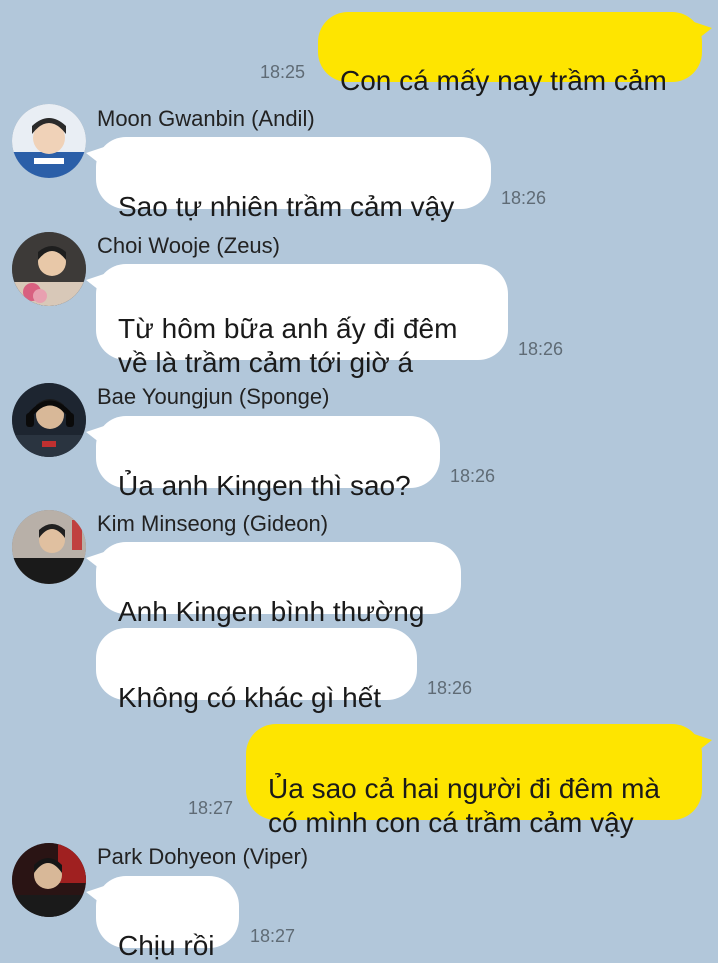 Image resolution: width=718 pixels, height=963 pixels. I want to click on sender-name: Bae Youngjun (Sponge), so click(213, 396).